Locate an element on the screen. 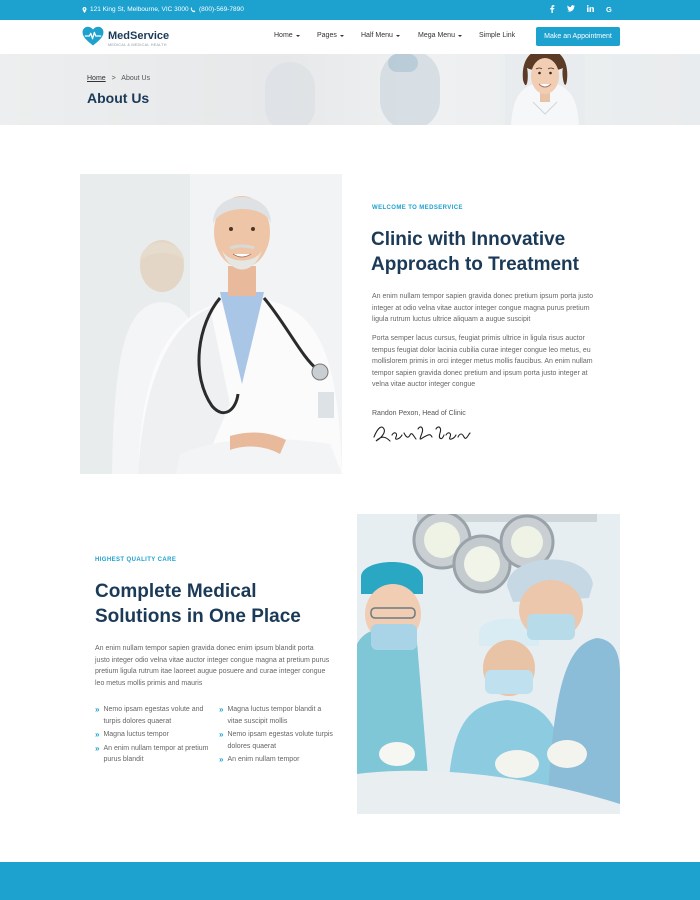 The height and width of the screenshot is (900, 700). nav-simple-link: Simple Link is located at coordinates (497, 35).